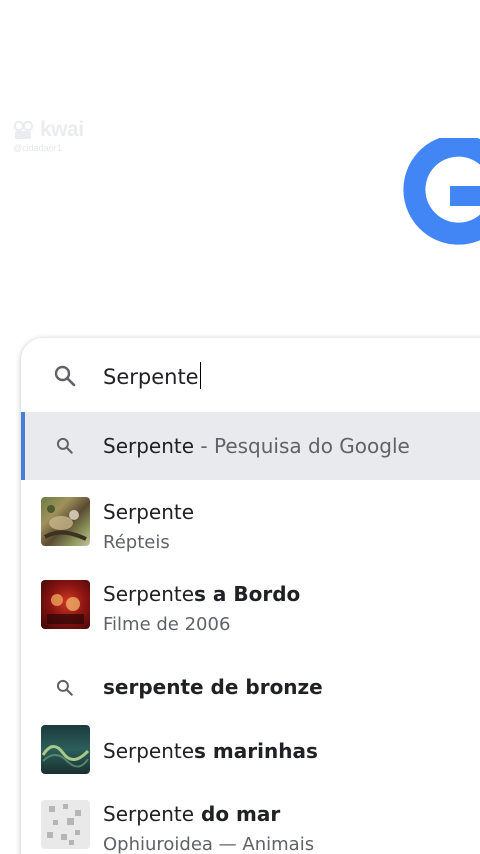 Image resolution: width=480 pixels, height=854 pixels. I want to click on search-box: Serpente, so click(250, 376).